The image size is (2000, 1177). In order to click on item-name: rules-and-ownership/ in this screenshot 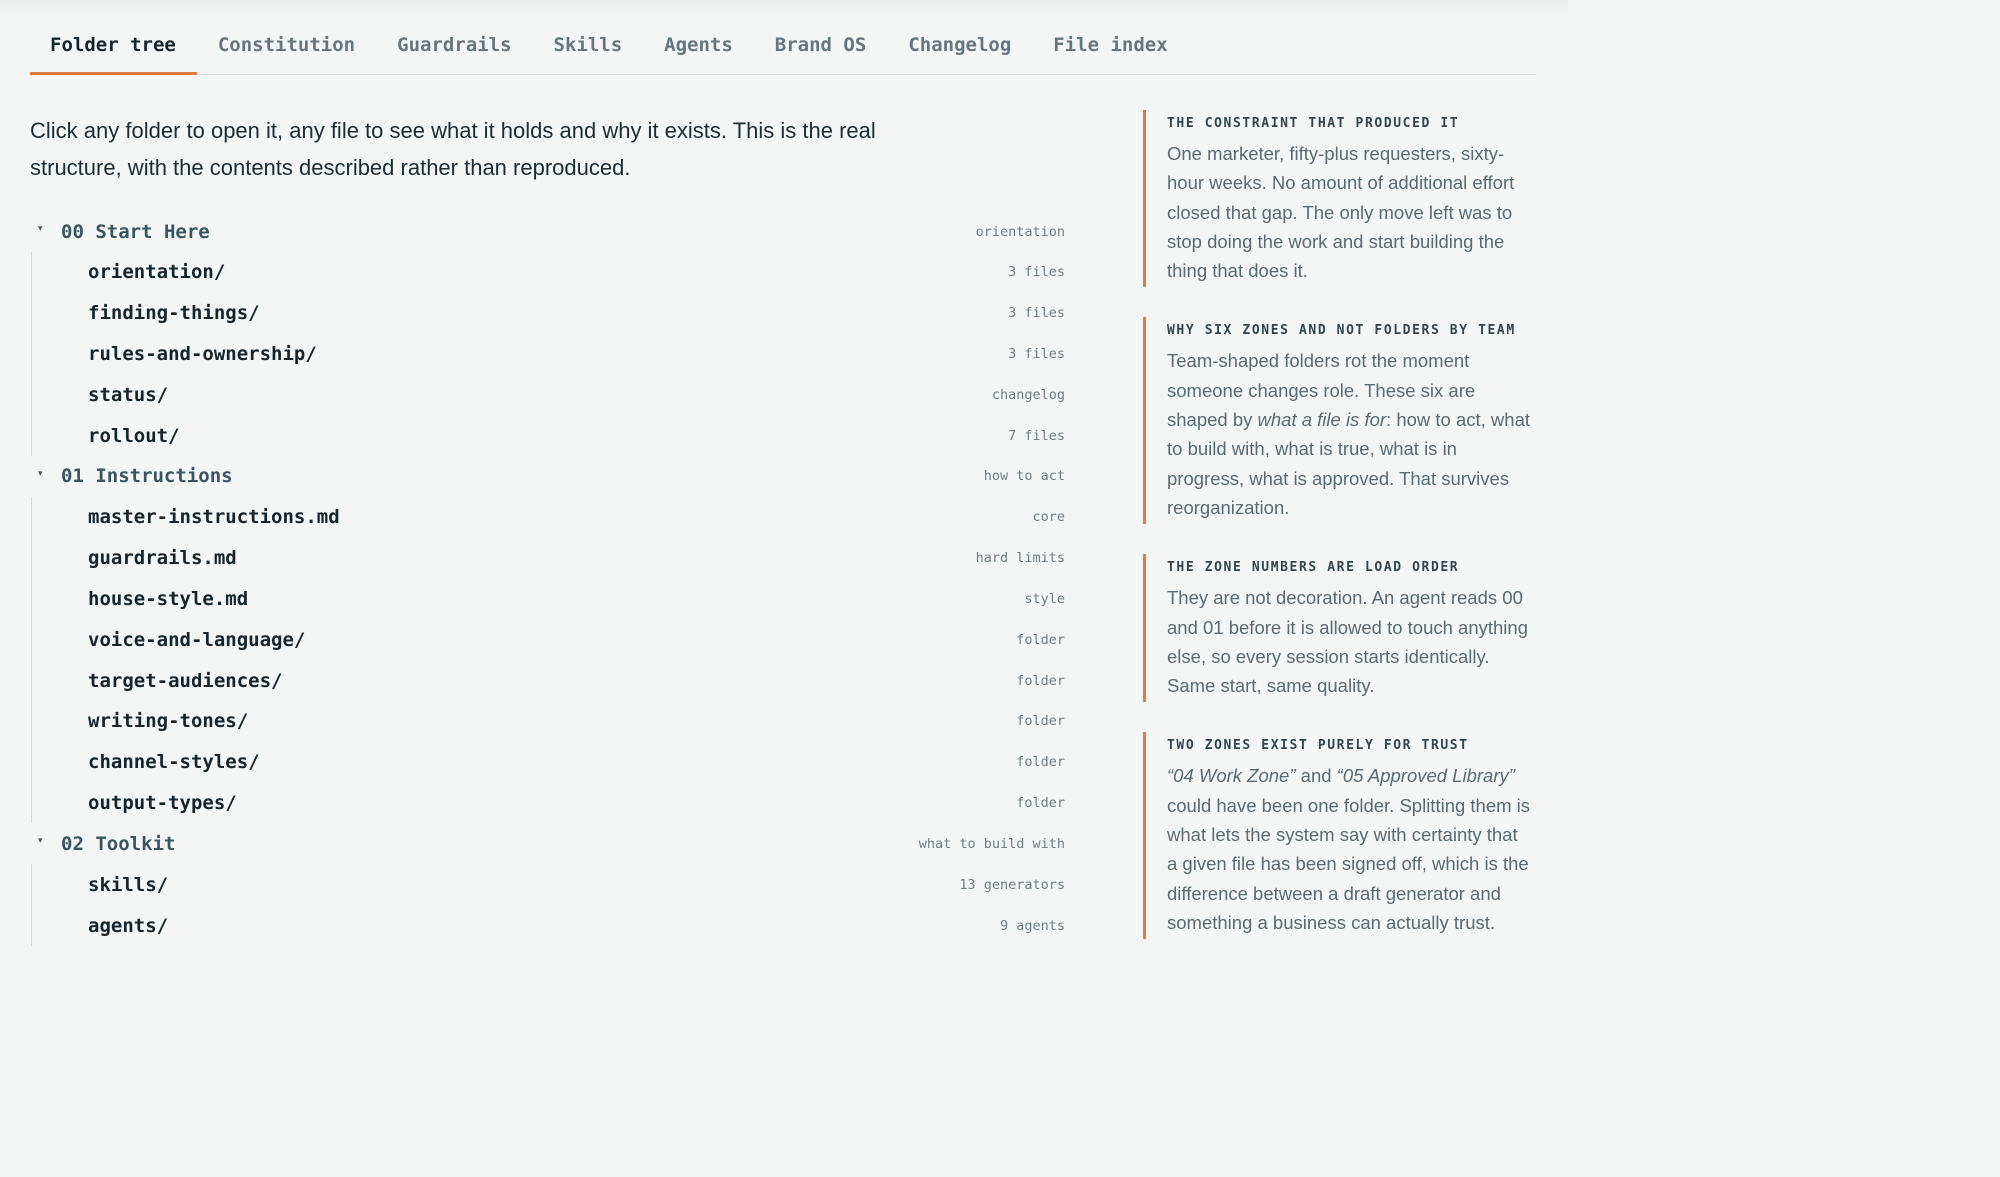, I will do `click(202, 353)`.